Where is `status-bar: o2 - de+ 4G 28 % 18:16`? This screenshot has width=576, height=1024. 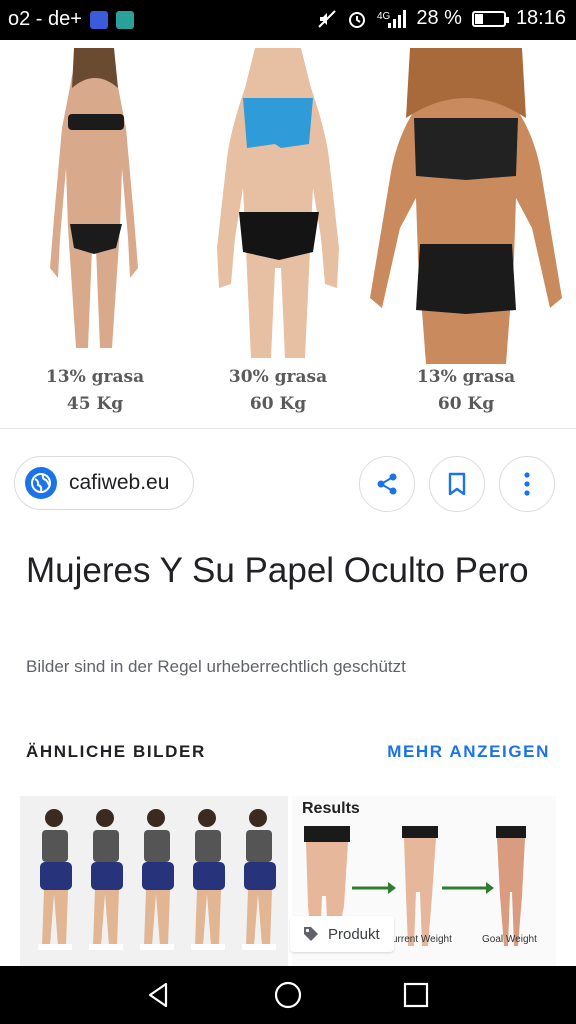 status-bar: o2 - de+ 4G 28 % 18:16 is located at coordinates (288, 20).